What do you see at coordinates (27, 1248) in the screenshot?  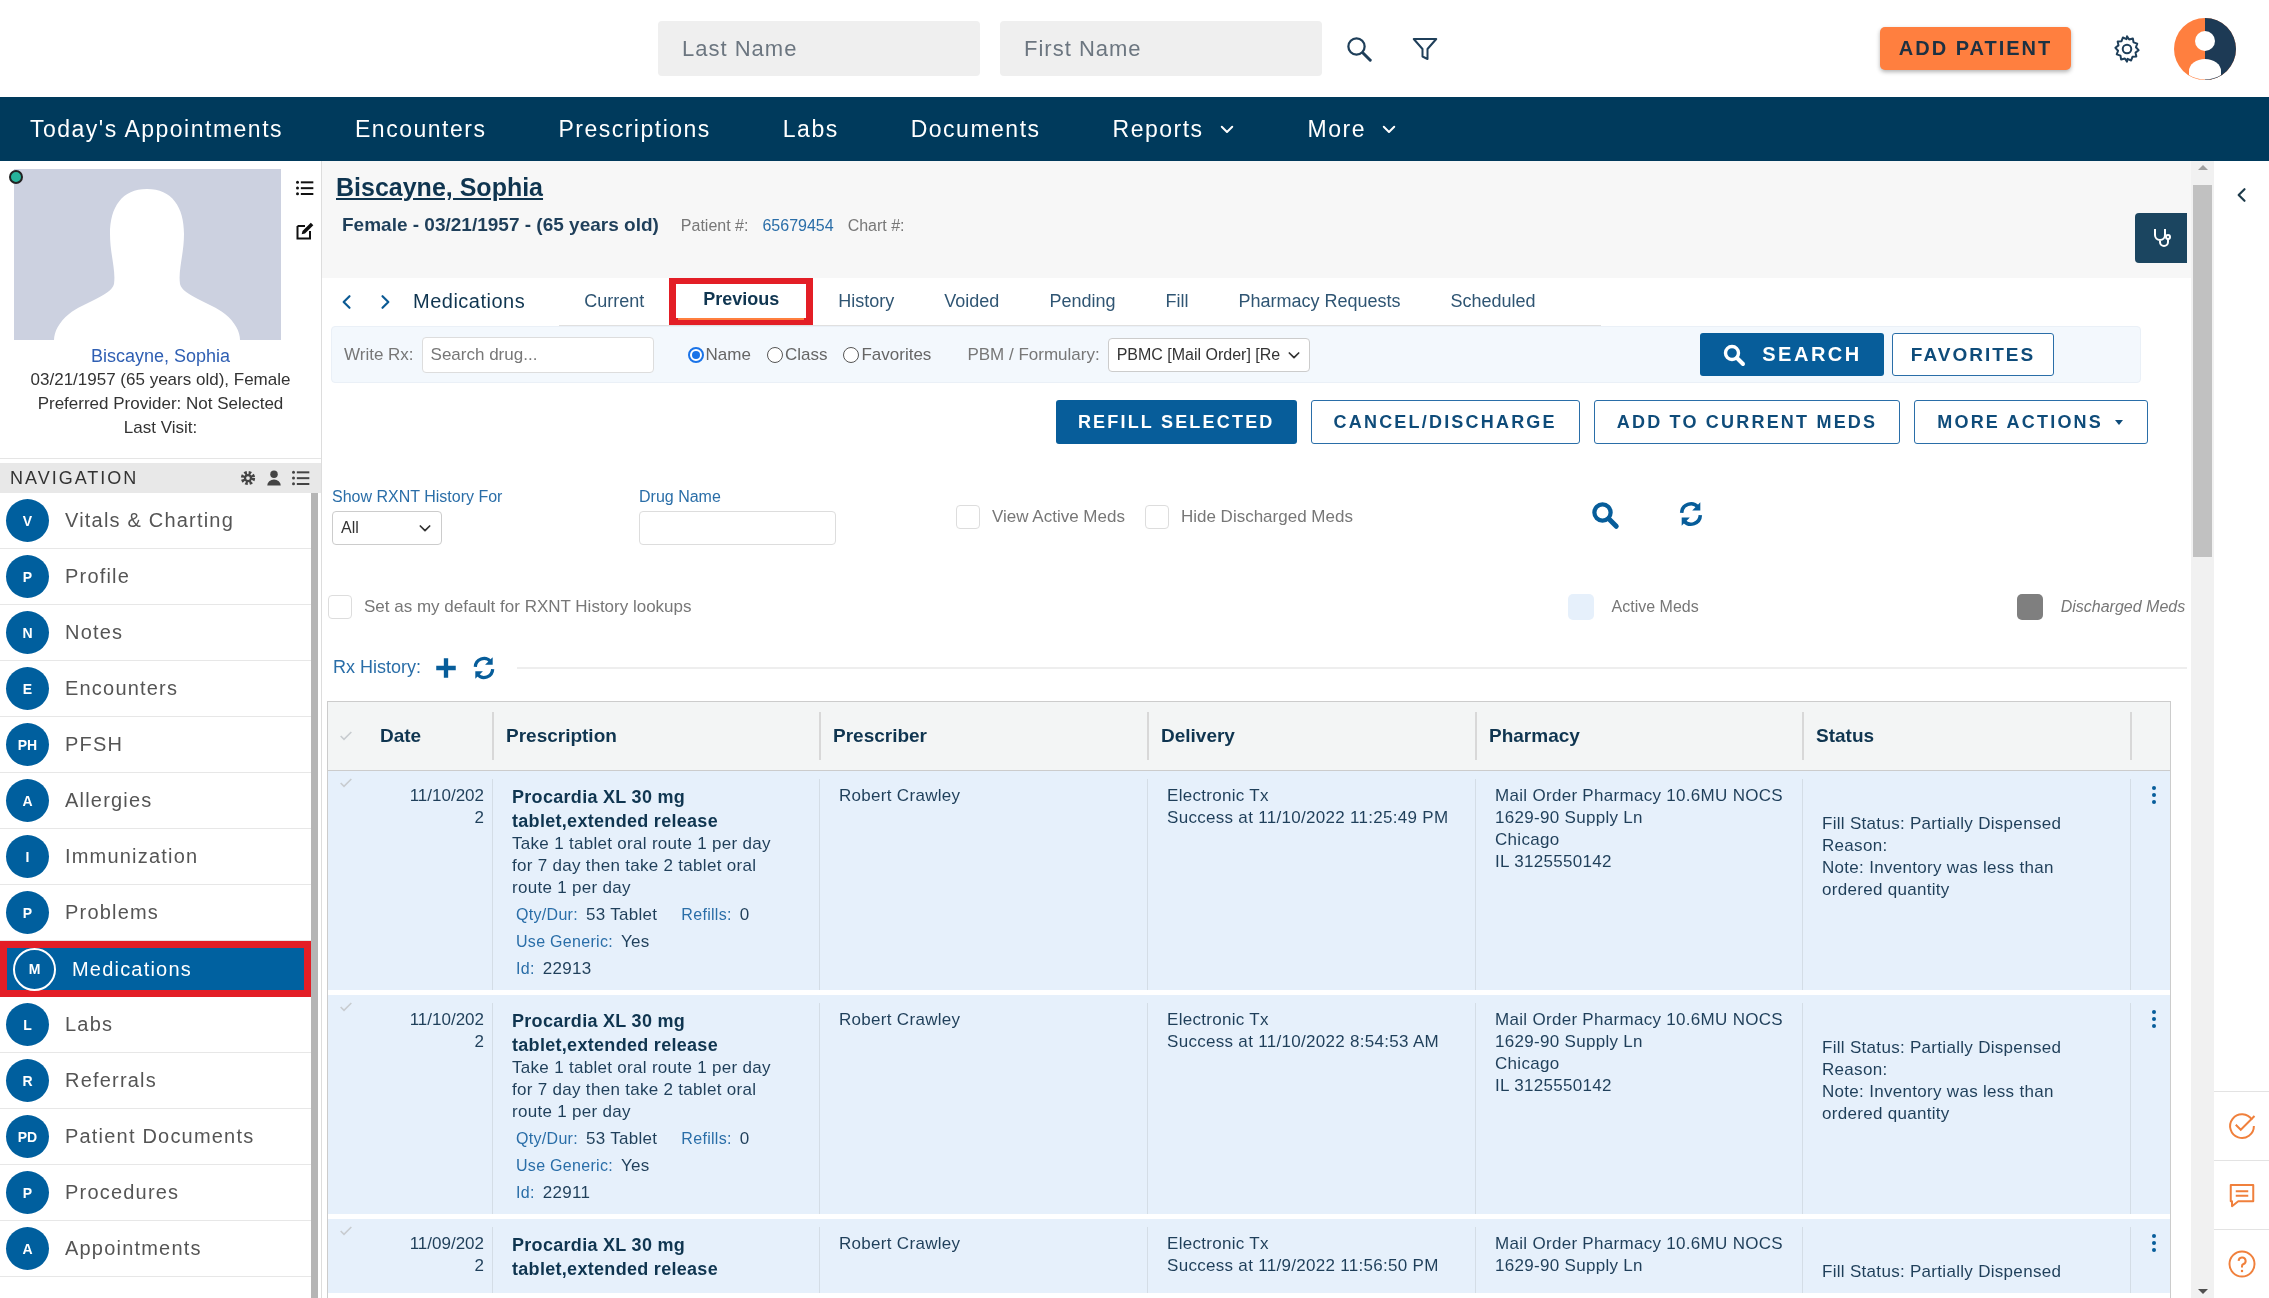 I see `initial-badge: A` at bounding box center [27, 1248].